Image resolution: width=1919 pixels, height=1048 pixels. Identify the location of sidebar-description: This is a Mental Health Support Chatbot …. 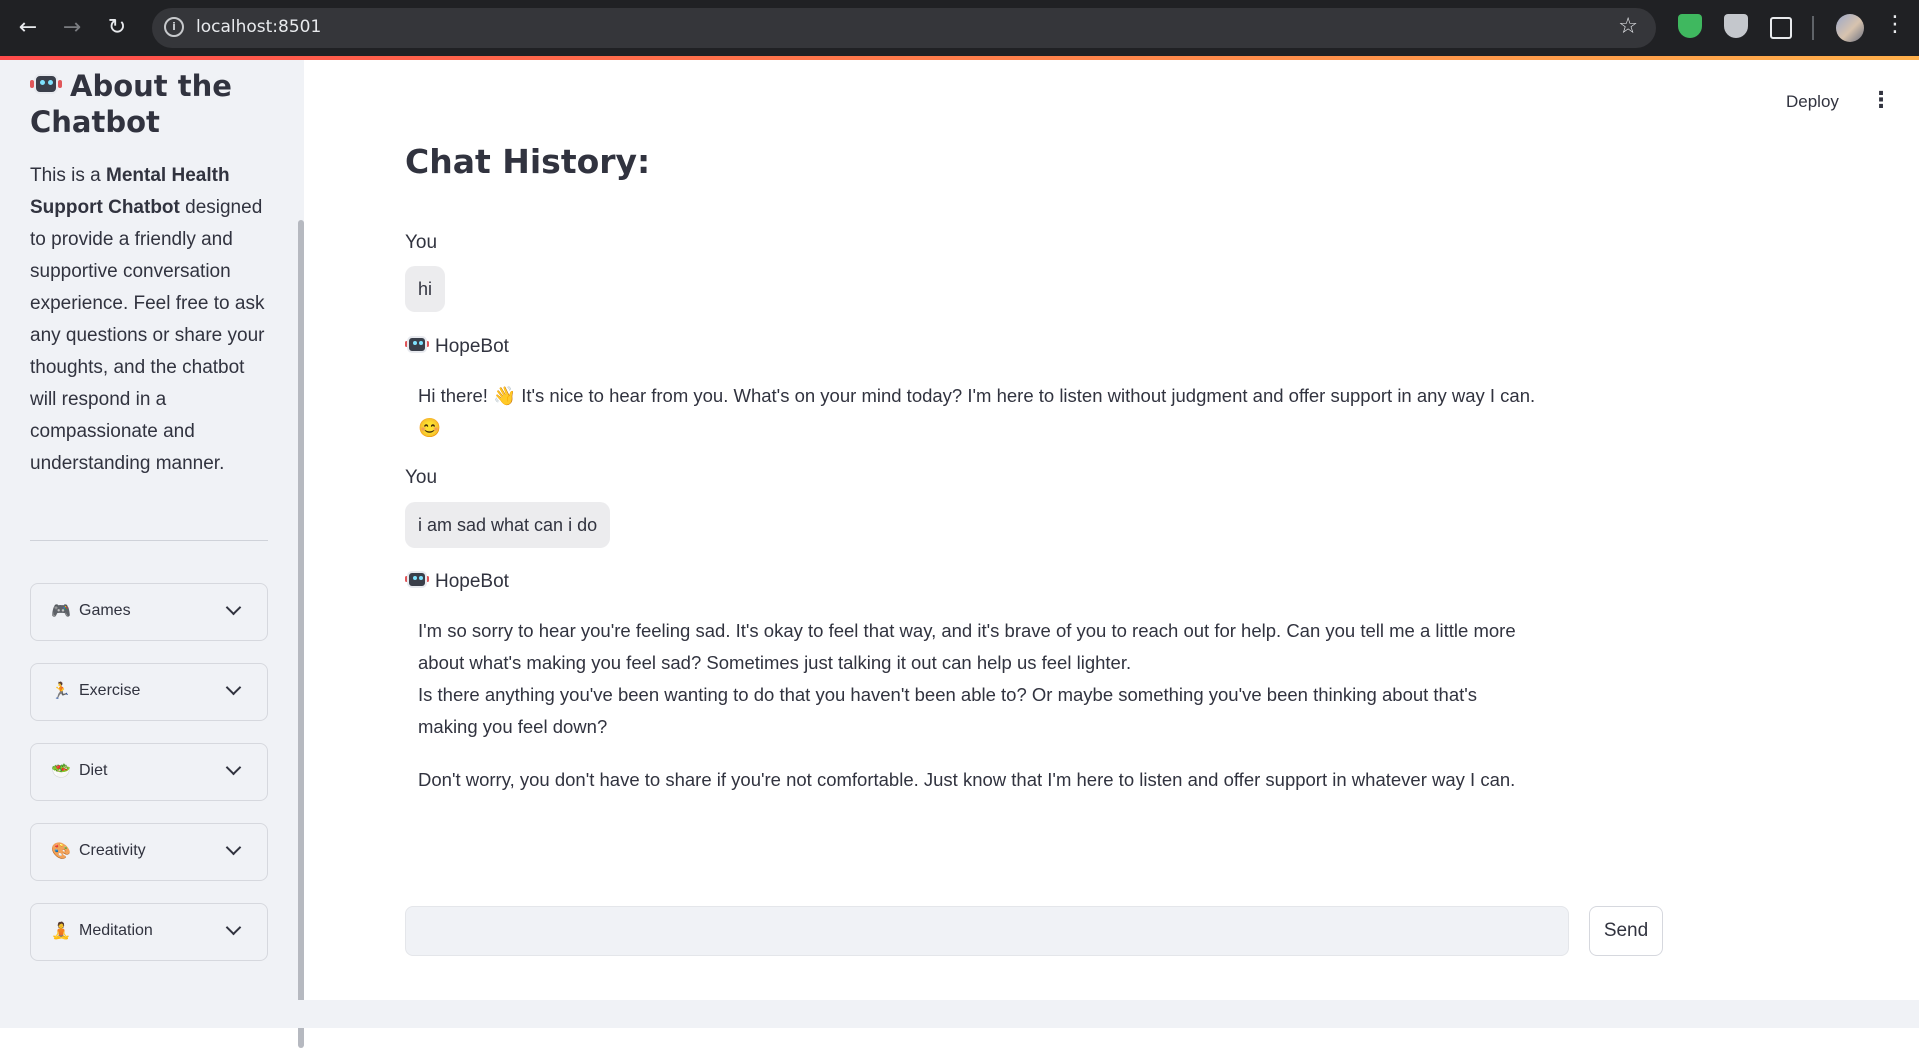
(150, 320).